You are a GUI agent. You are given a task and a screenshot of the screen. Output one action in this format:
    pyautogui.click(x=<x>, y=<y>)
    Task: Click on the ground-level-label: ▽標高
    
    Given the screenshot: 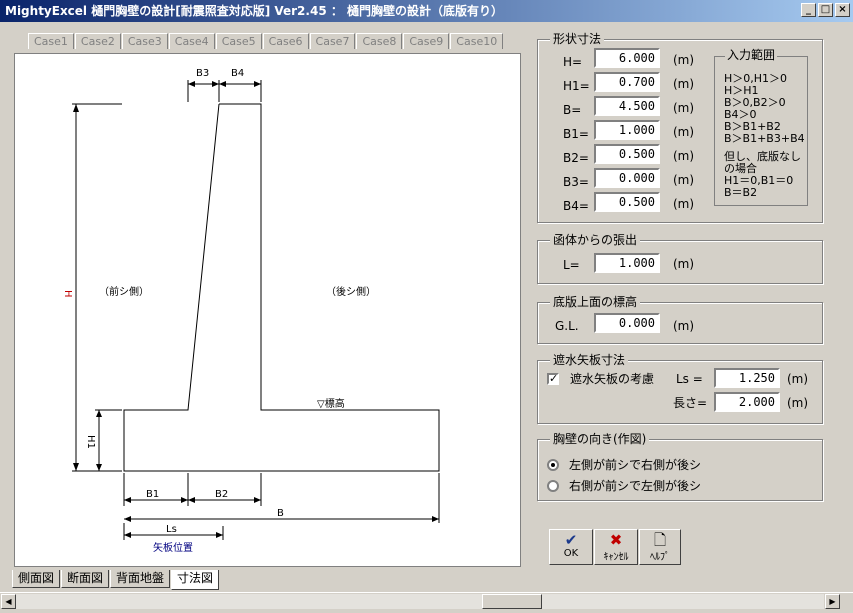 What is the action you would take?
    pyautogui.click(x=331, y=403)
    